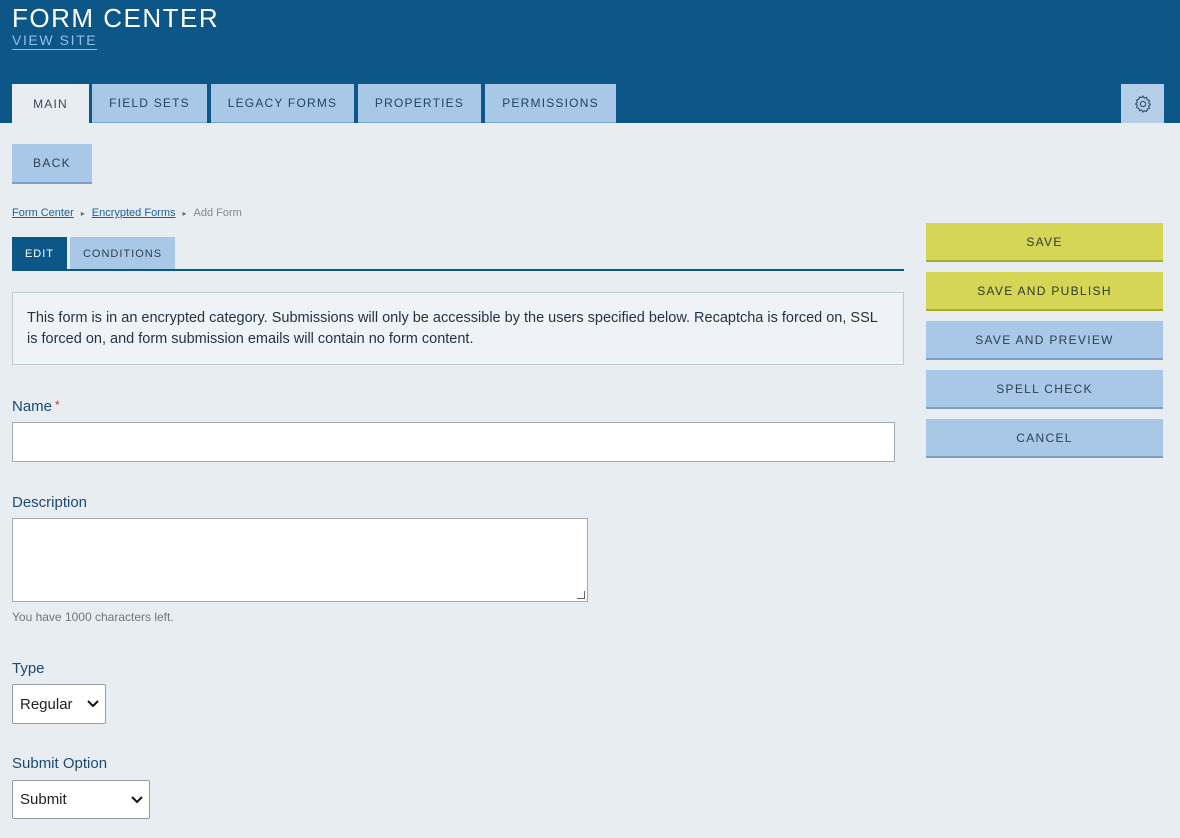 The image size is (1180, 838). Describe the element at coordinates (134, 213) in the screenshot. I see `breadcrumb-encrypted-forms: Encrypted Forms` at that location.